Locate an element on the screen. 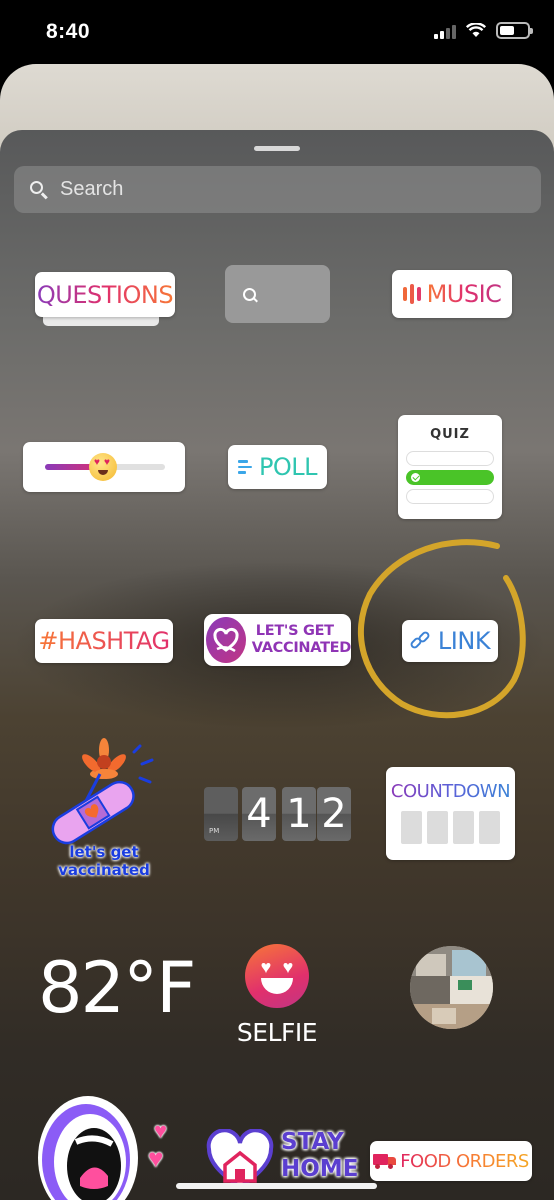 Image resolution: width=554 pixels, height=1200 pixels. status-time: 8:40 is located at coordinates (68, 31).